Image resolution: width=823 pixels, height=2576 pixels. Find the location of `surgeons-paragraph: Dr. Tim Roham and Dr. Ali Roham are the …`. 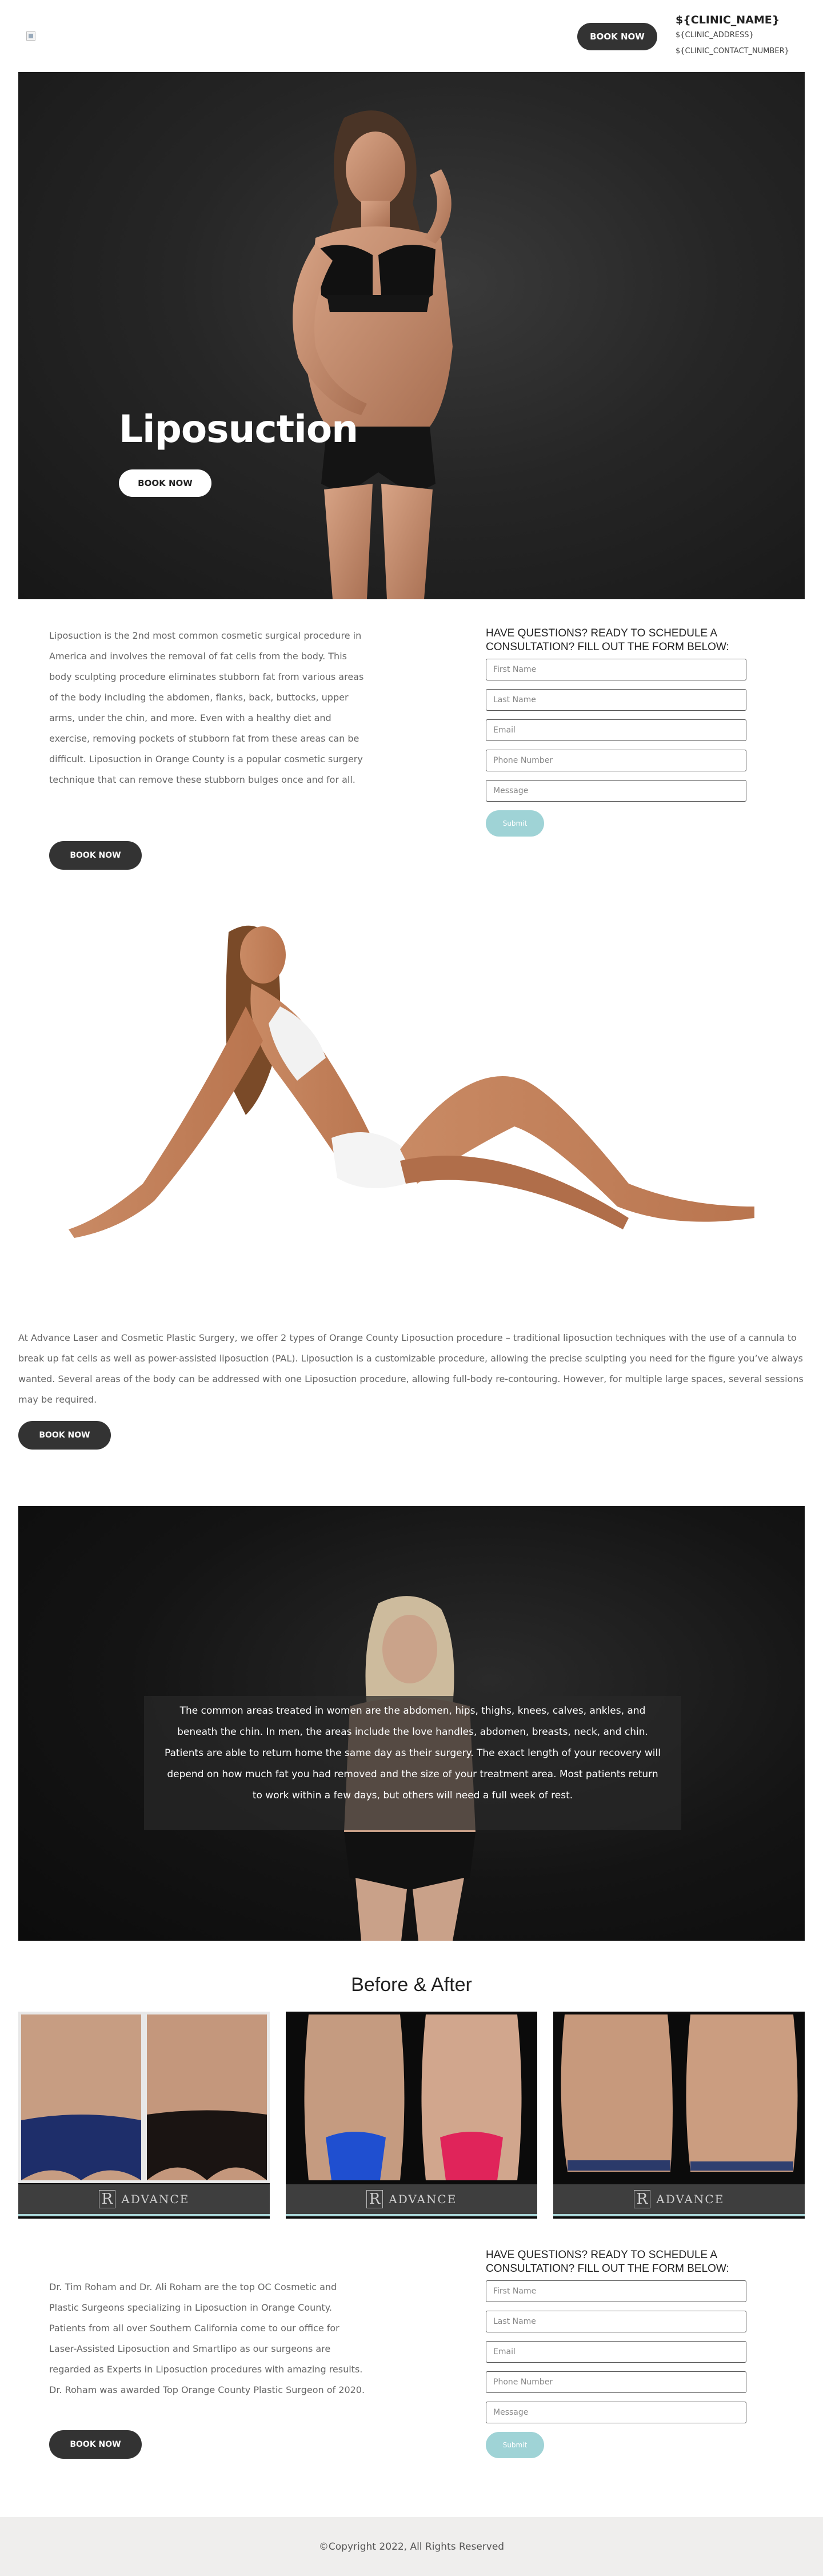

surgeons-paragraph: Dr. Tim Roham and Dr. Ali Roham are the … is located at coordinates (207, 2338).